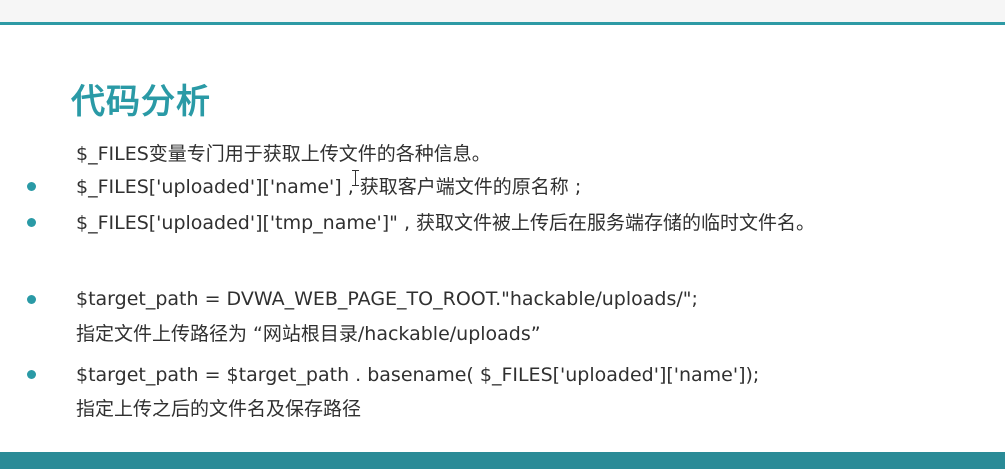 The image size is (1005, 469). I want to click on slide-bottom-bar, so click(502, 460).